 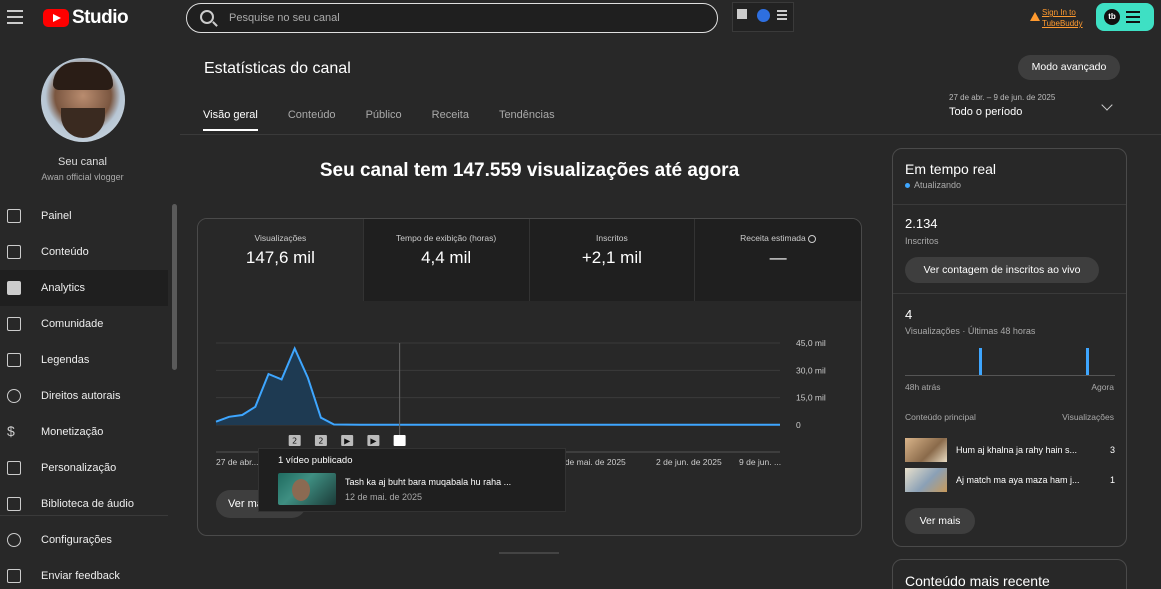 I want to click on sidebar-scrollbar, so click(x=174, y=287).